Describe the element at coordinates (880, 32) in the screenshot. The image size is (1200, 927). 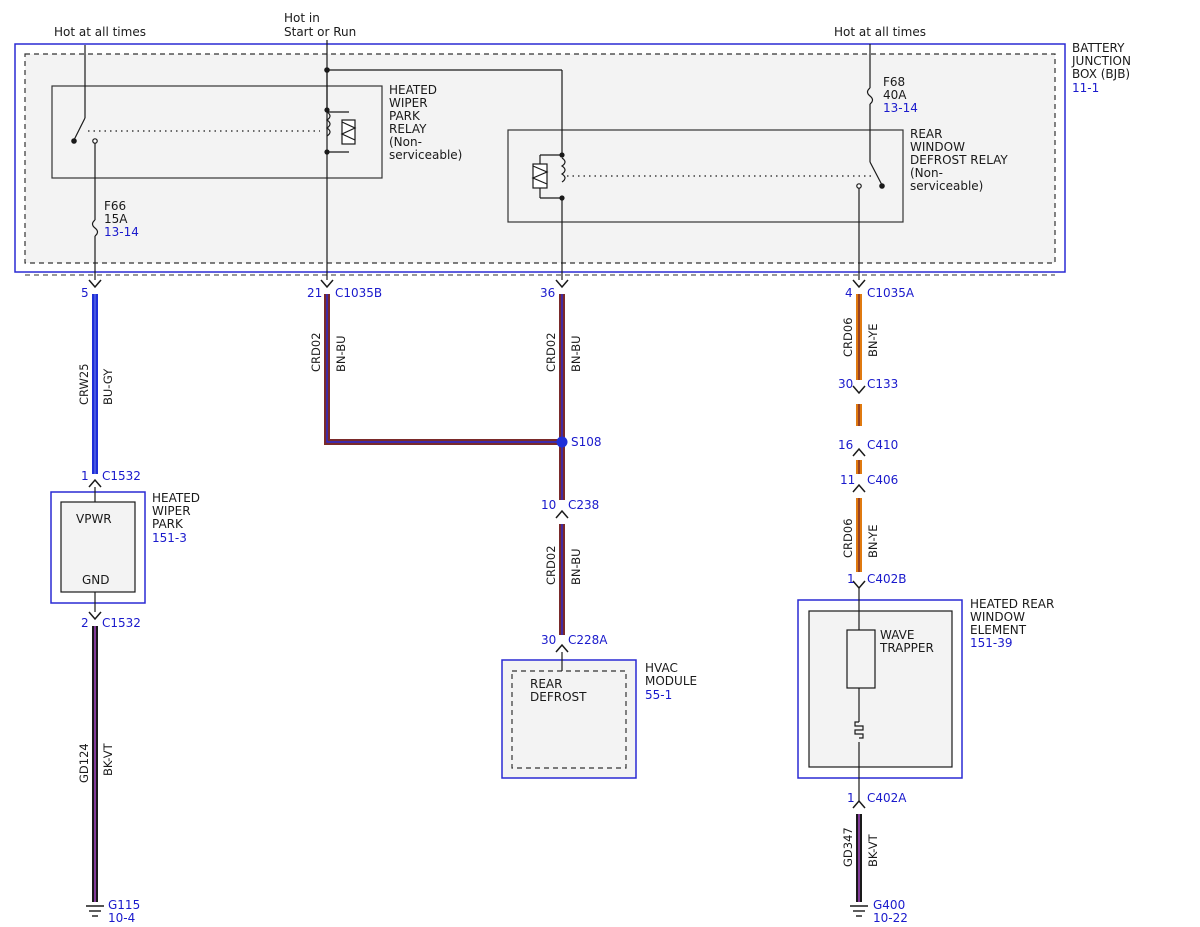
I see `power-label-right: Hot at all times` at that location.